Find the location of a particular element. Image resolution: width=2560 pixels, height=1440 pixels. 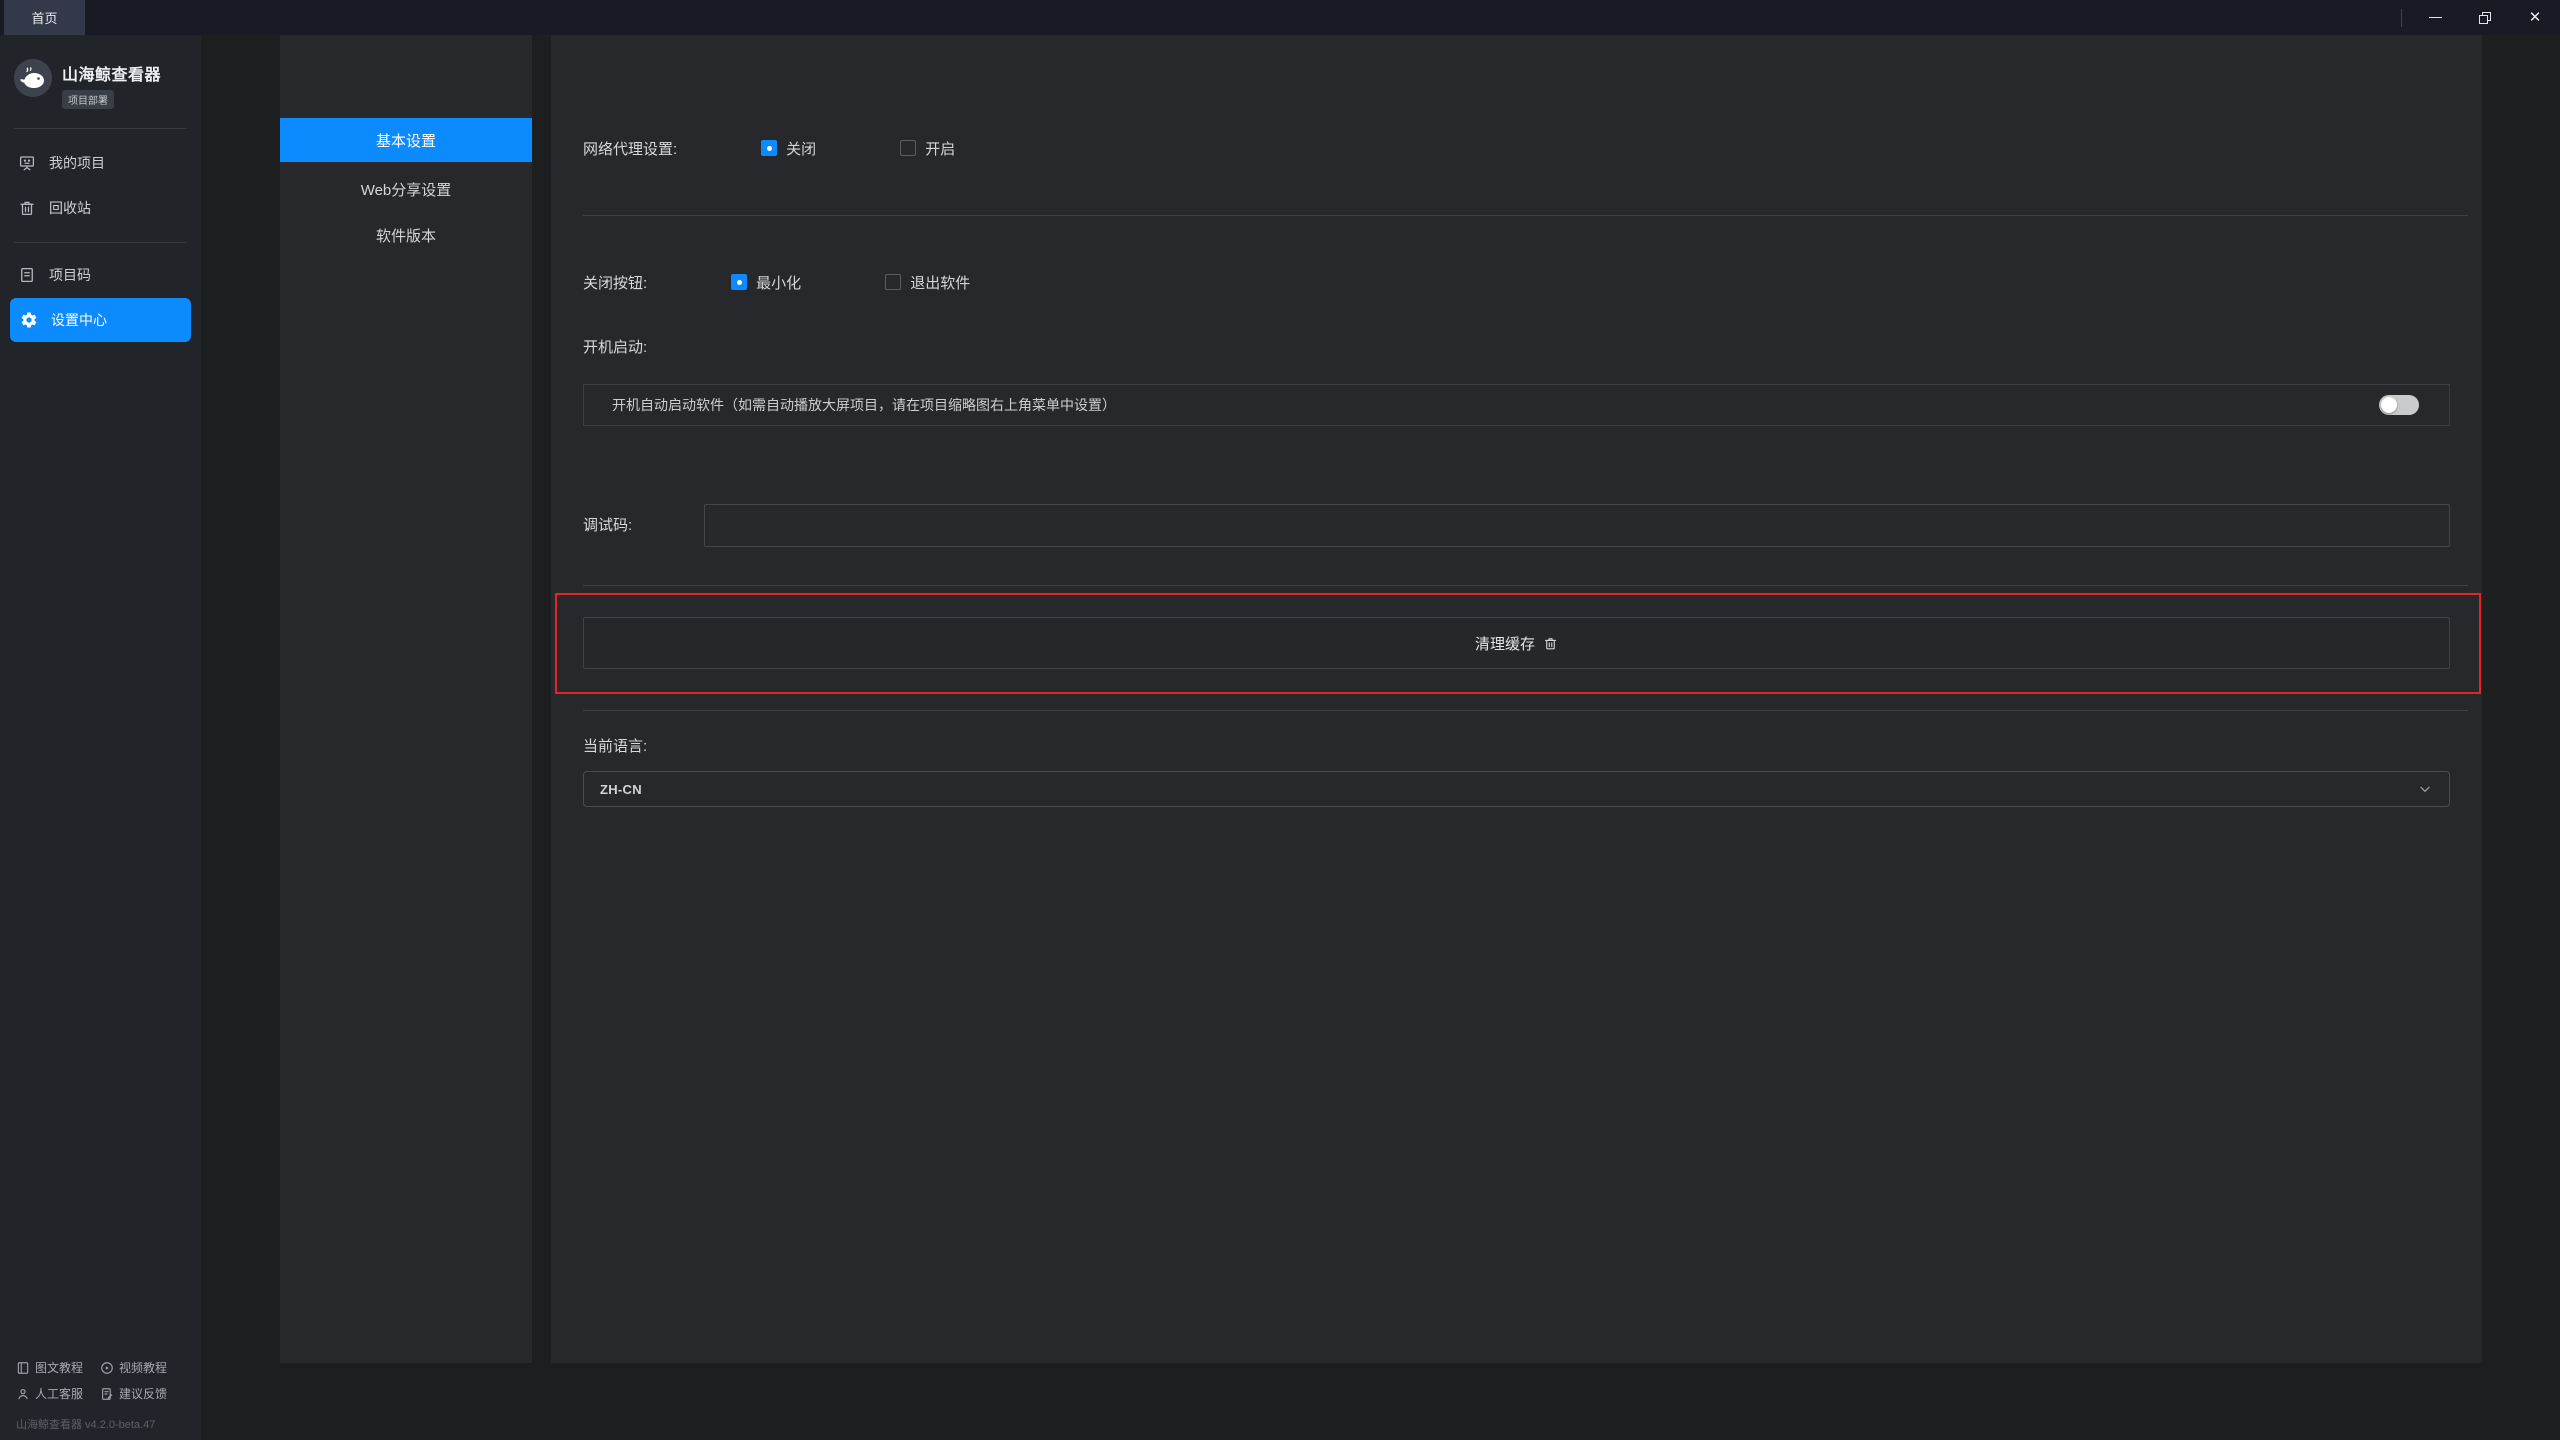

clear-cache-label: 清理缓存 is located at coordinates (1504, 644).